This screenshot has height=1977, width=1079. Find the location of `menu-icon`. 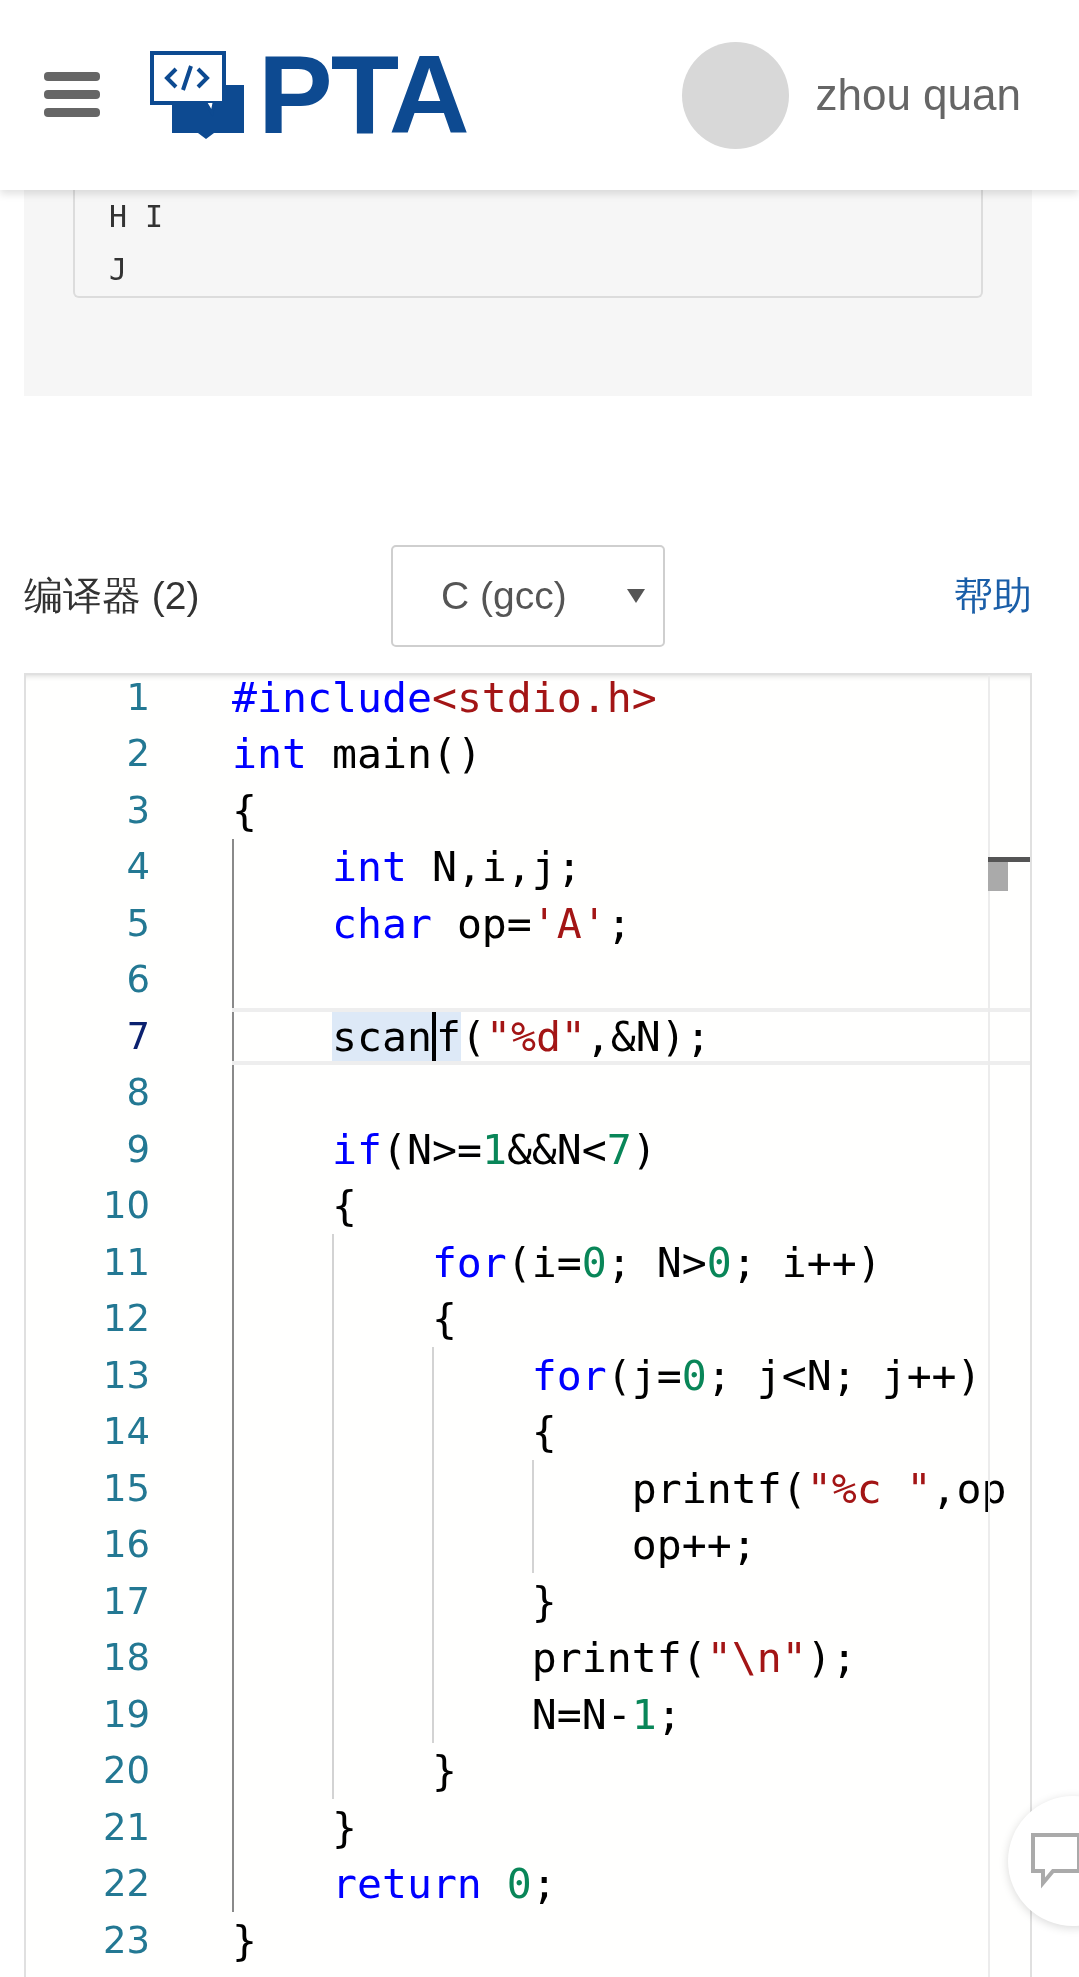

menu-icon is located at coordinates (72, 95).